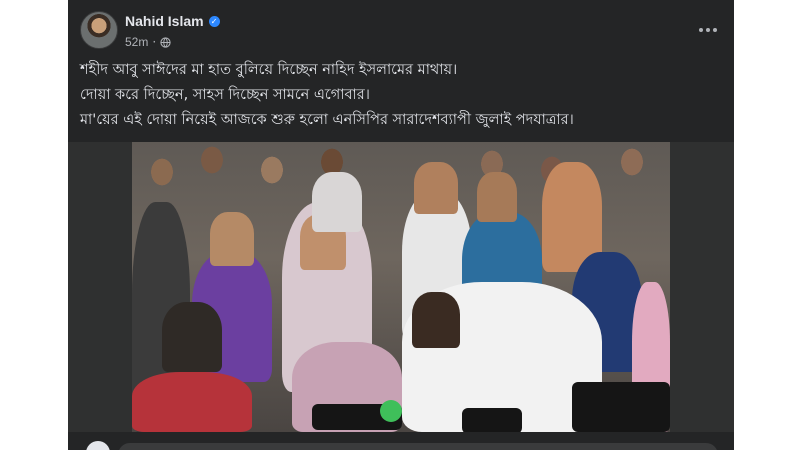  What do you see at coordinates (34, 225) in the screenshot?
I see `letterbox-left` at bounding box center [34, 225].